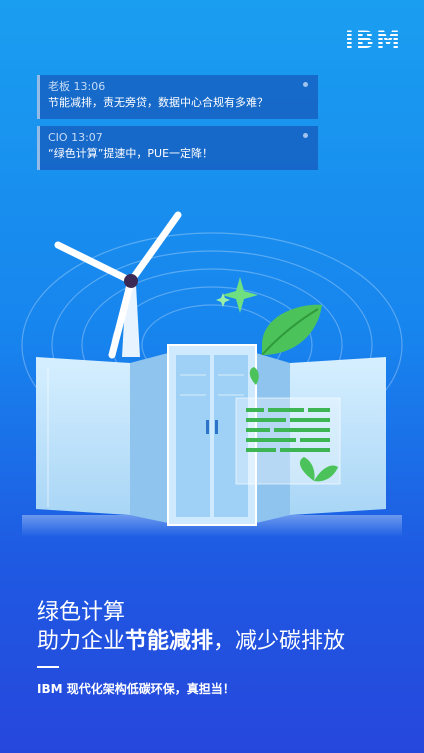 The height and width of the screenshot is (753, 424). Describe the element at coordinates (58, 137) in the screenshot. I see `notification-sender: CIO` at that location.